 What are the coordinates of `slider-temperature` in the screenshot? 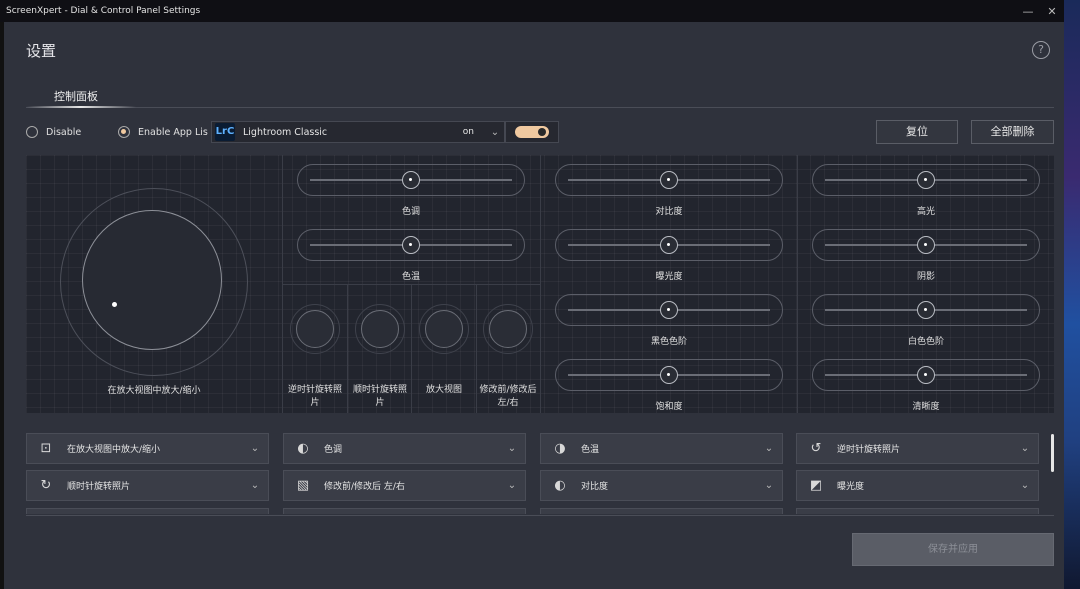 It's located at (411, 245).